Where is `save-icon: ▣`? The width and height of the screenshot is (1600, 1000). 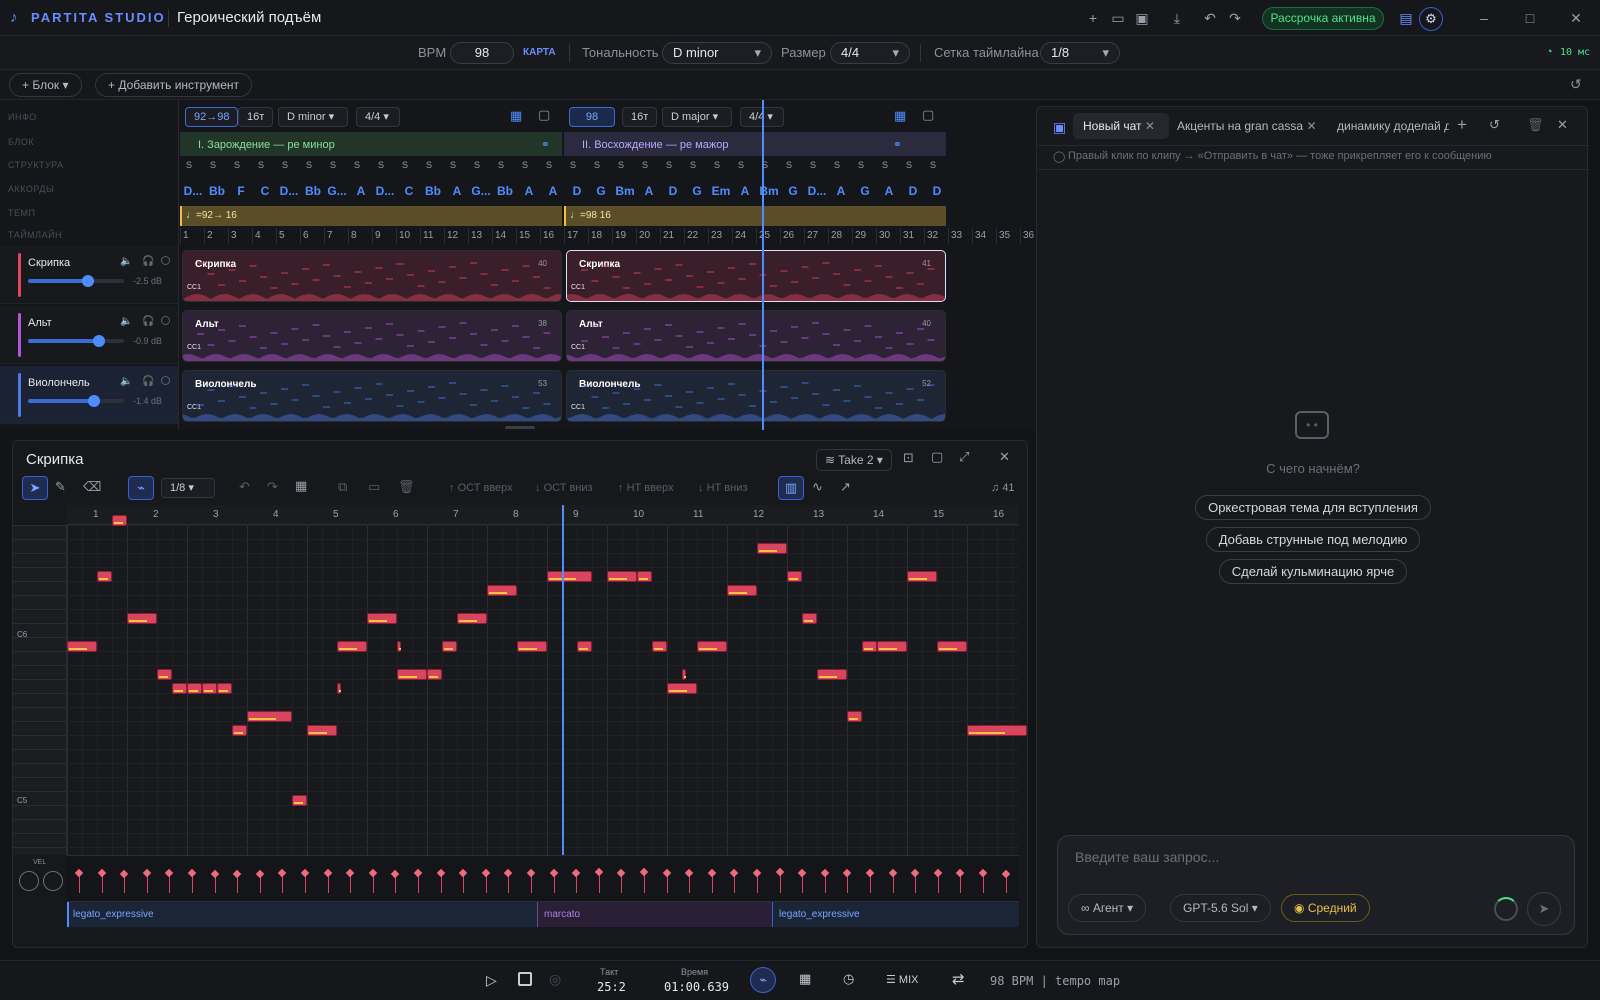
save-icon: ▣ is located at coordinates (1142, 18).